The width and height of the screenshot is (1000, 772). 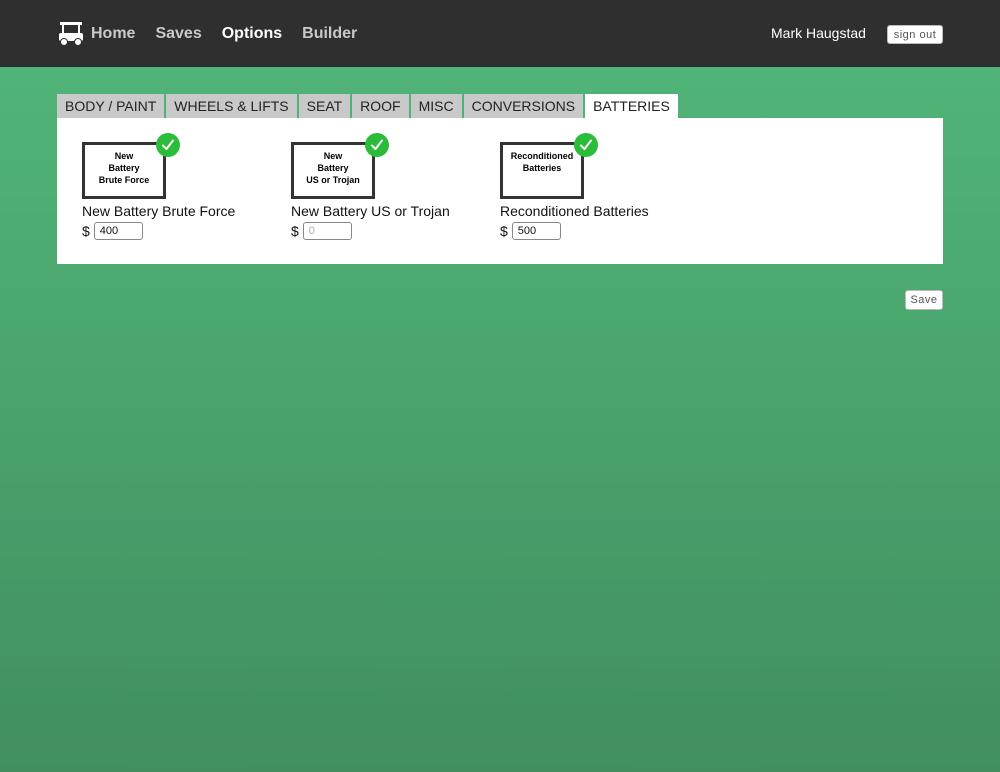 What do you see at coordinates (124, 168) in the screenshot?
I see `thumbnail-label: New Battery Brute Force` at bounding box center [124, 168].